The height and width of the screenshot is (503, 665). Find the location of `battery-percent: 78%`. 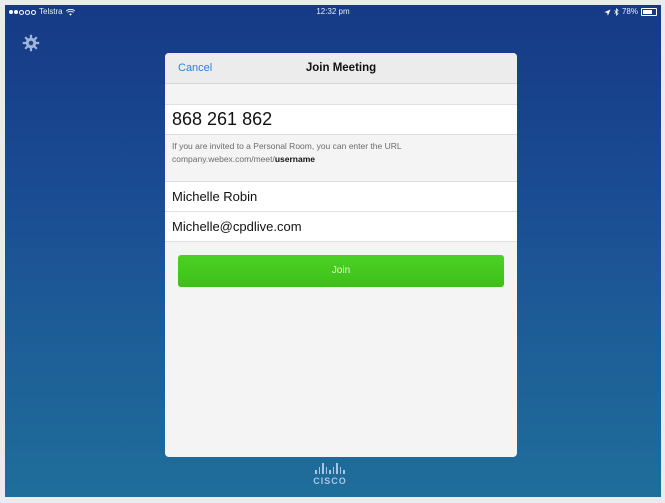

battery-percent: 78% is located at coordinates (629, 11).